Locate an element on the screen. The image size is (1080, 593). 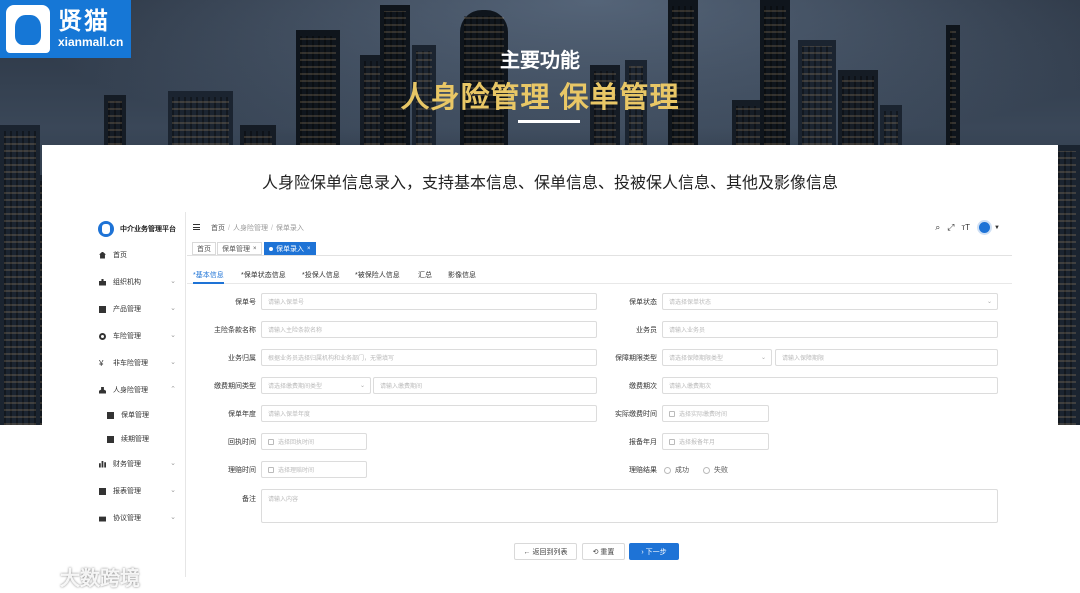
sidebar-item-non-car-insurance: ¥ 非车险管理 ⌄ is located at coordinates (139, 363).